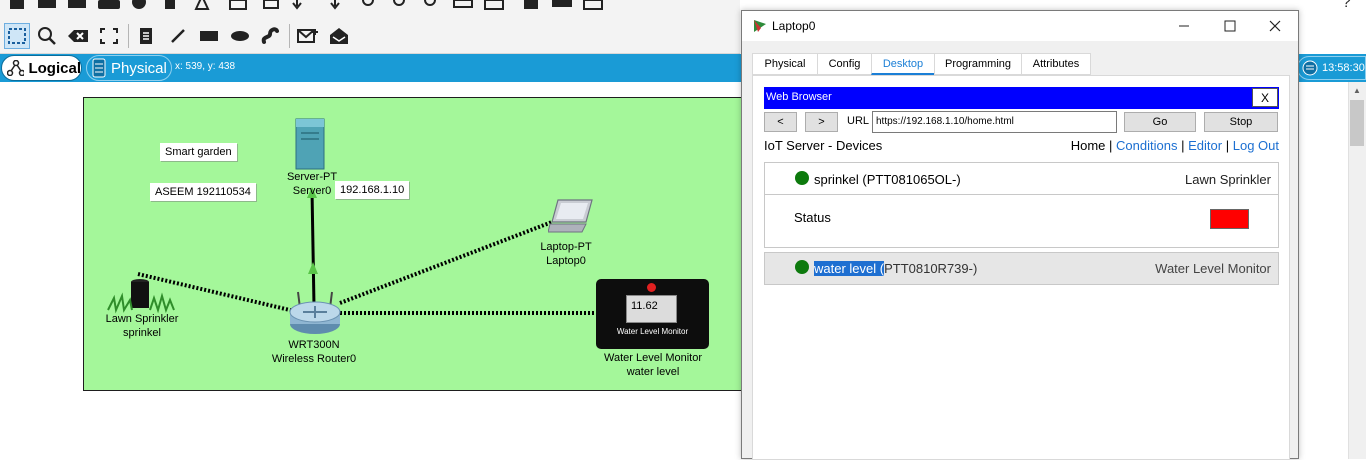  I want to click on server-label: Server-PT Server0, so click(312, 184).